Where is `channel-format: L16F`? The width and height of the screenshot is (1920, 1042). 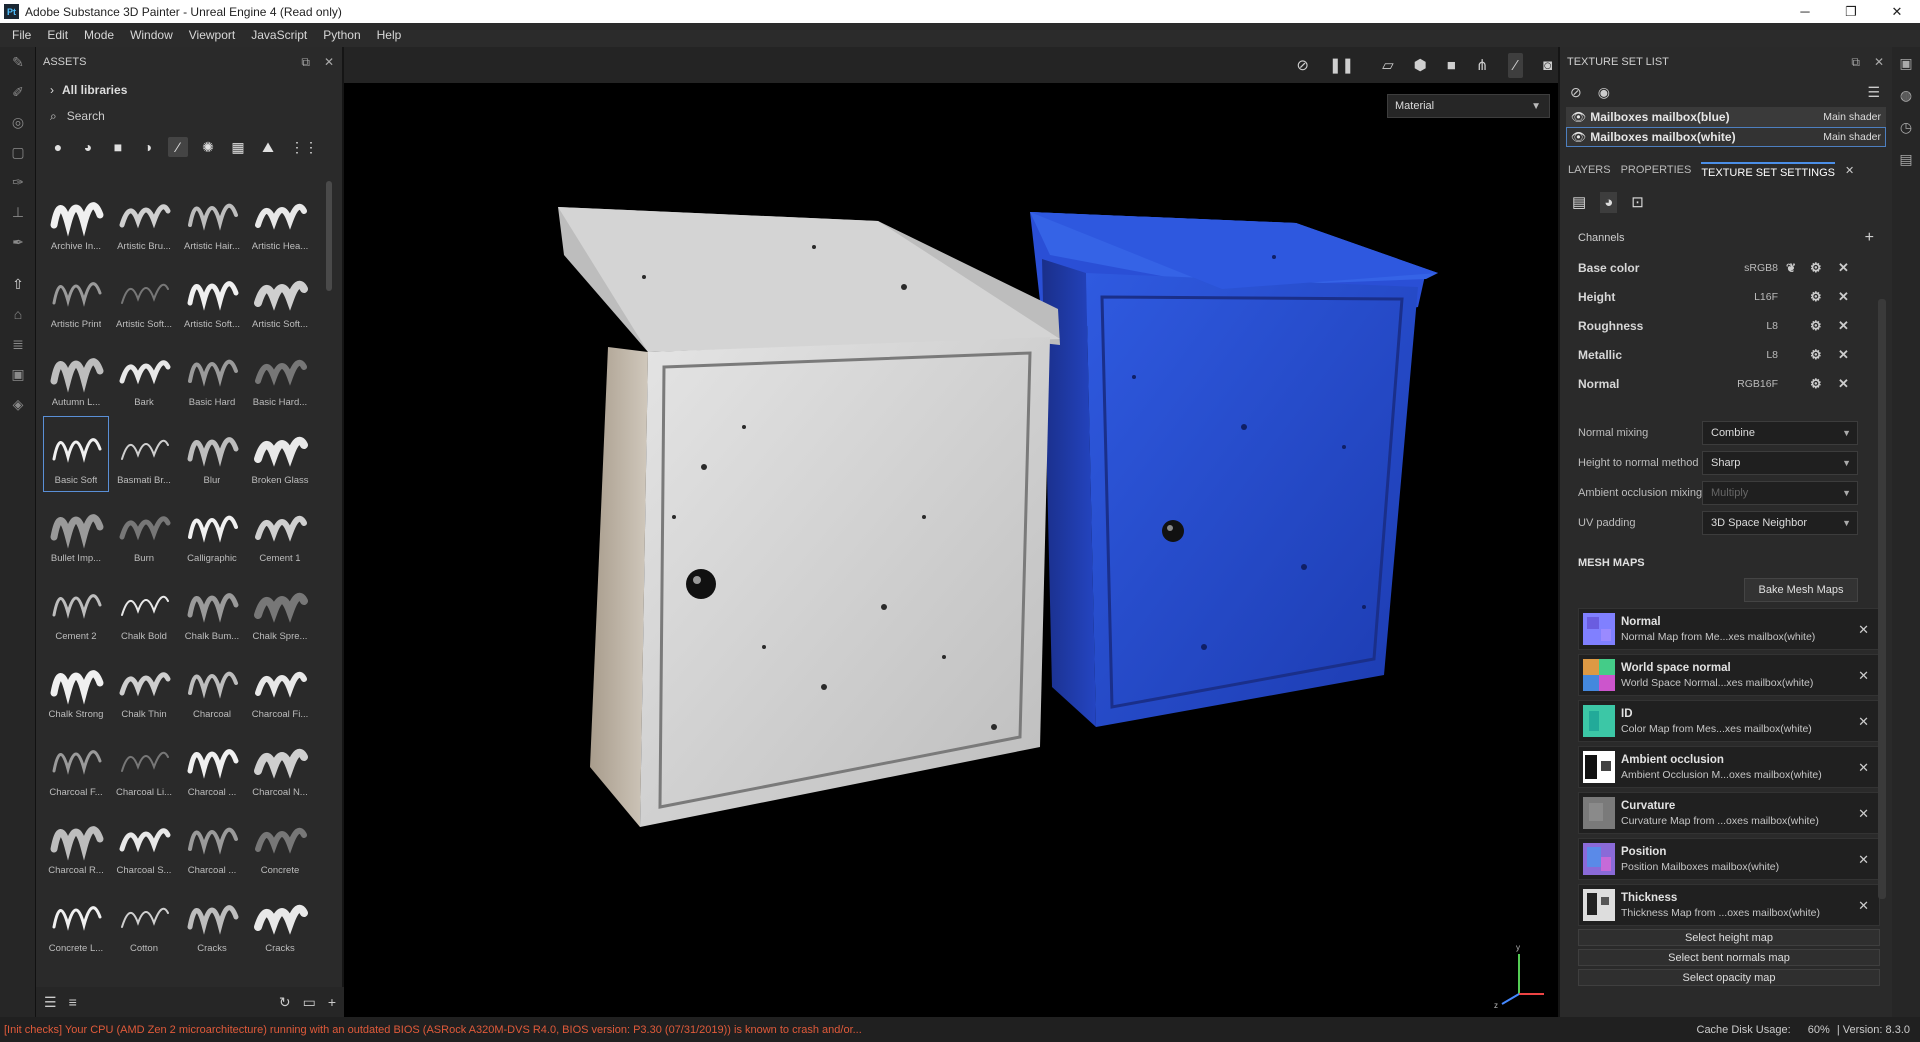
channel-format: L16F is located at coordinates (1753, 297).